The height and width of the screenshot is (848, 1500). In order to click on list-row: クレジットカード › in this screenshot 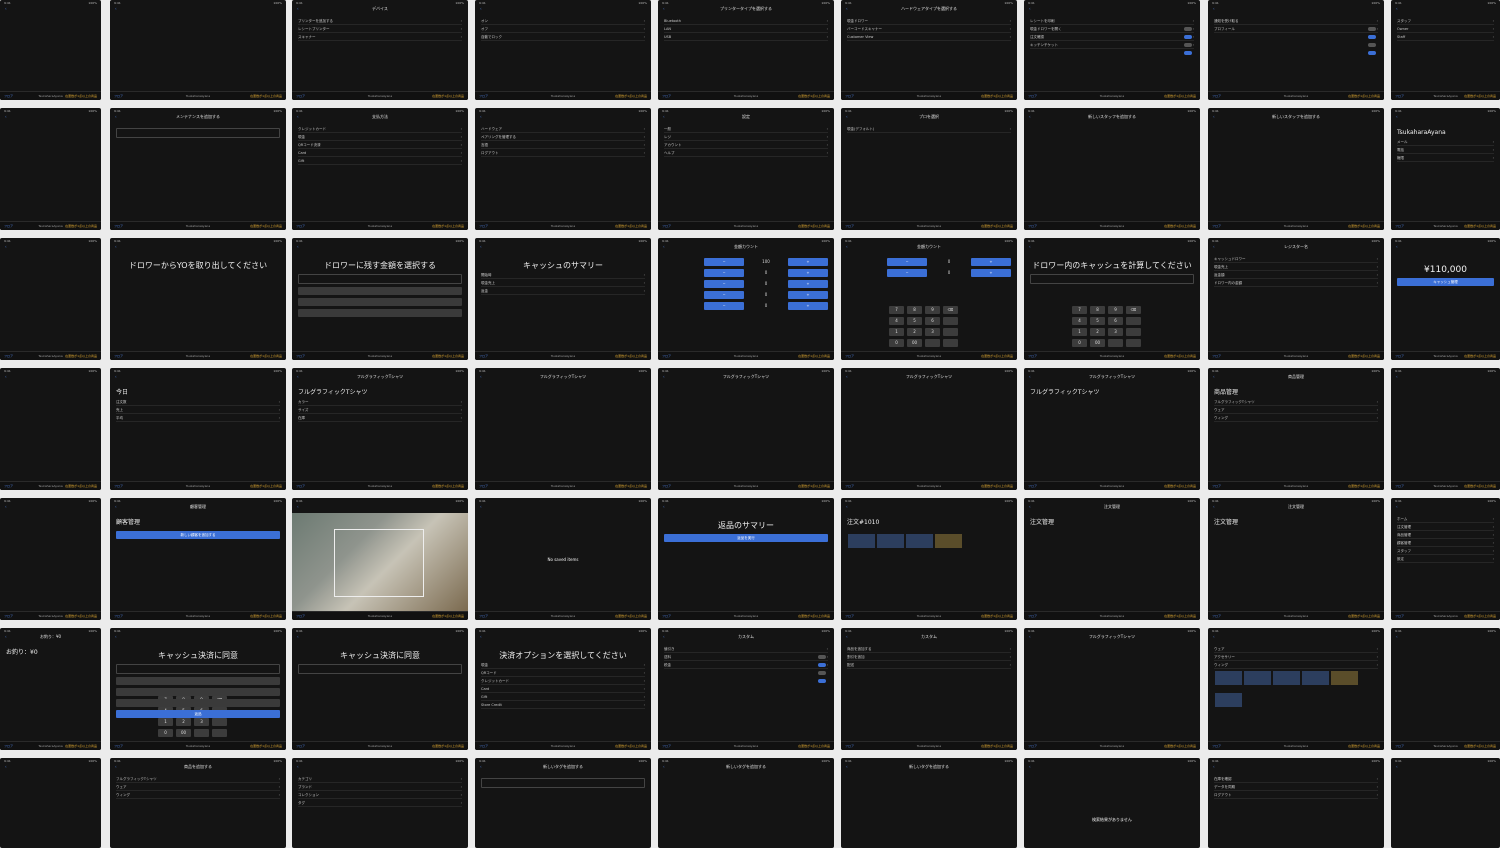, I will do `click(563, 681)`.